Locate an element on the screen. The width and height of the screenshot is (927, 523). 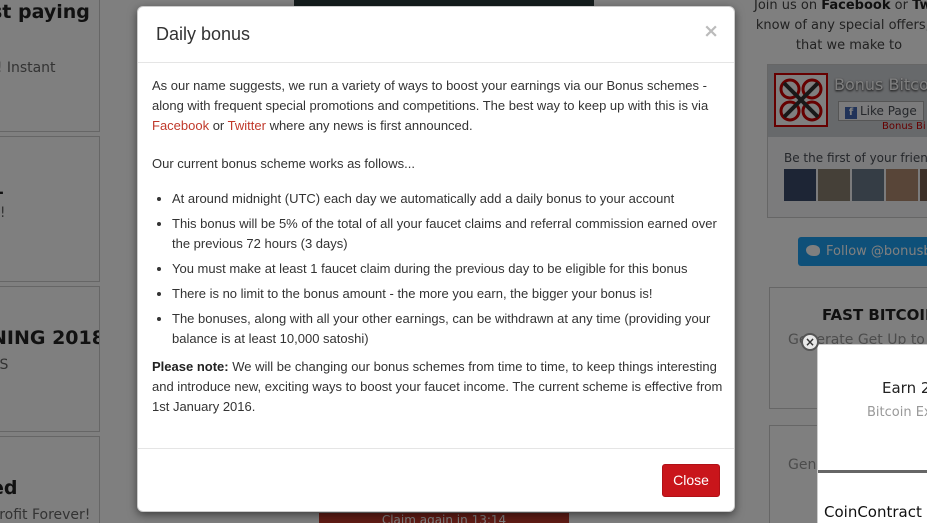
close-icon: × is located at coordinates (711, 31).